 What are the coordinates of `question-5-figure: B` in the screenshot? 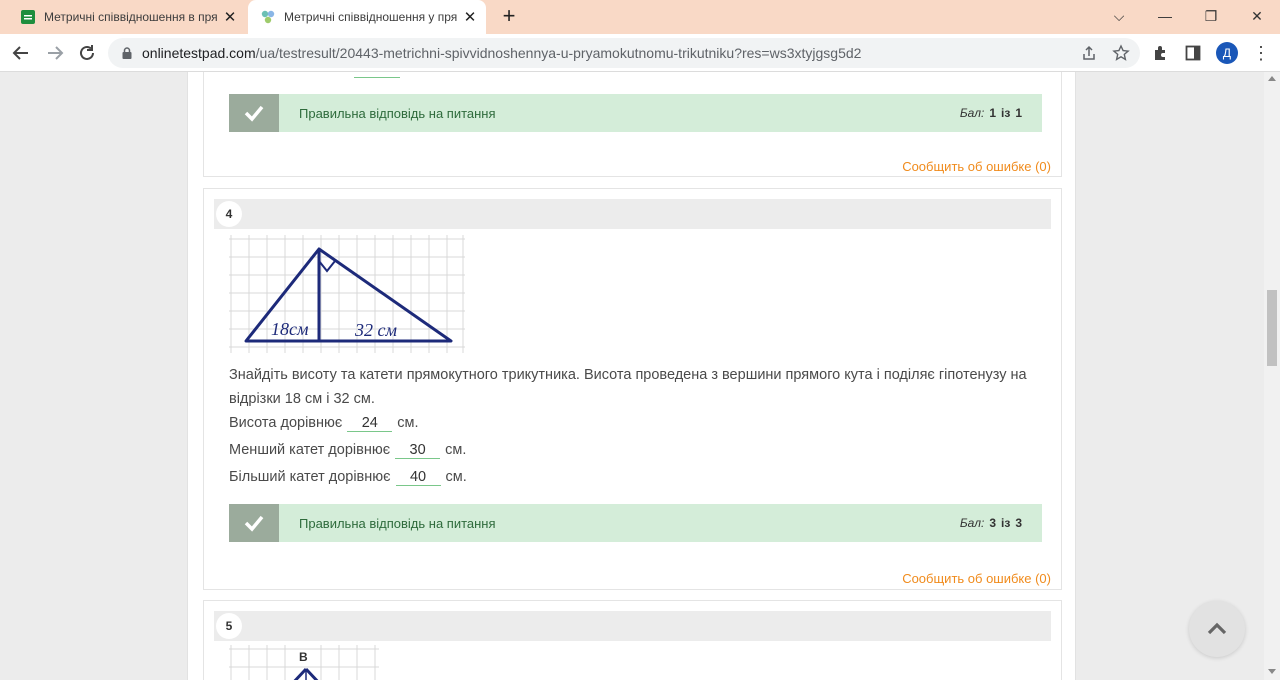 It's located at (304, 662).